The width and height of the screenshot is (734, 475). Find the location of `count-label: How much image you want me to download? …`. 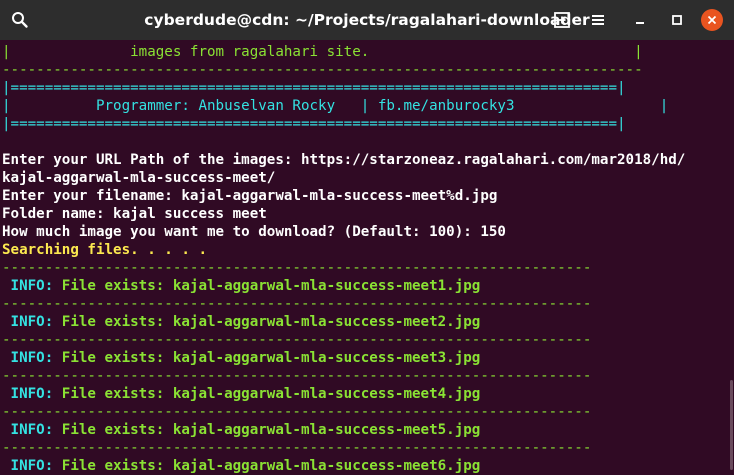

count-label: How much image you want me to download? … is located at coordinates (241, 232).